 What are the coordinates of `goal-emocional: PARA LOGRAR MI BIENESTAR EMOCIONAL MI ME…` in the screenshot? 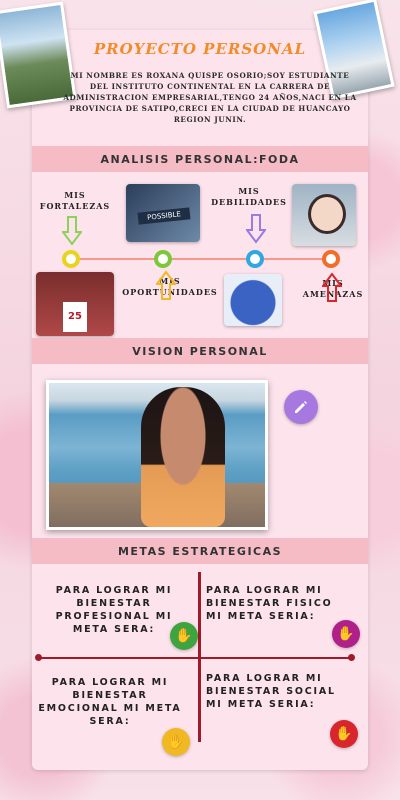 It's located at (110, 702).